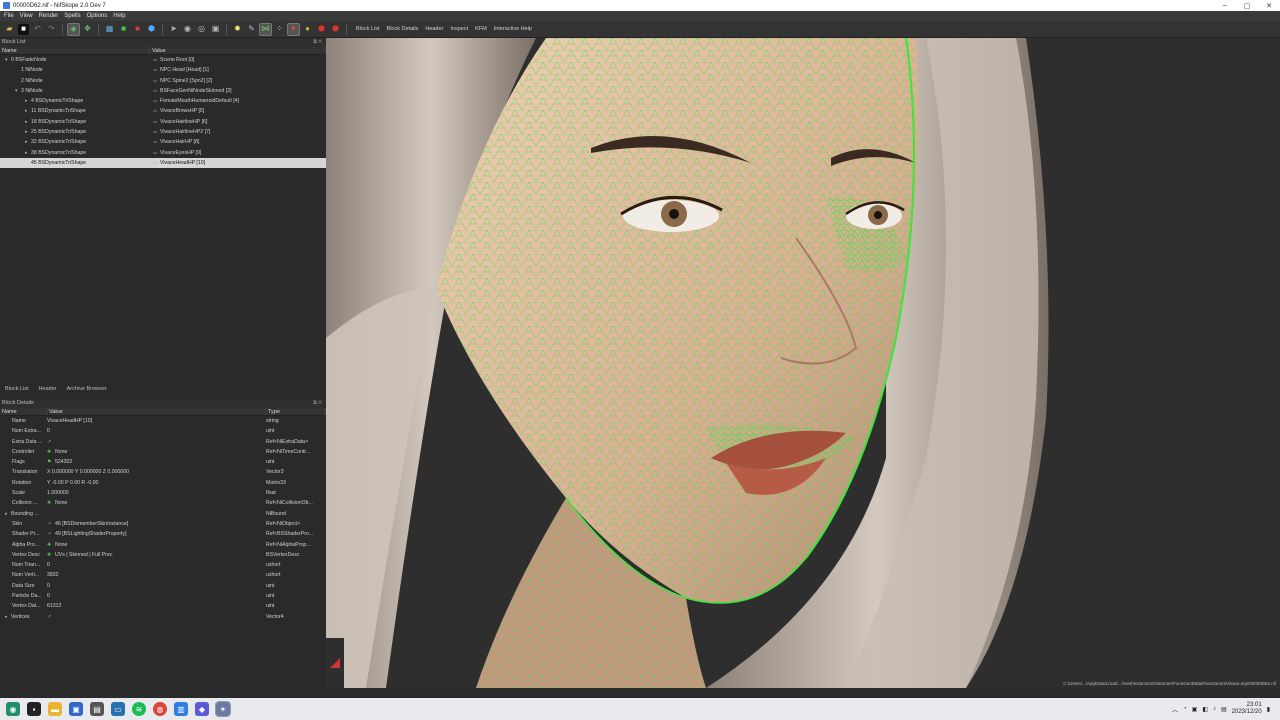 The image size is (1280, 720). Describe the element at coordinates (69, 421) in the screenshot. I see `detail-value: VivaceHeadHP [10]` at that location.